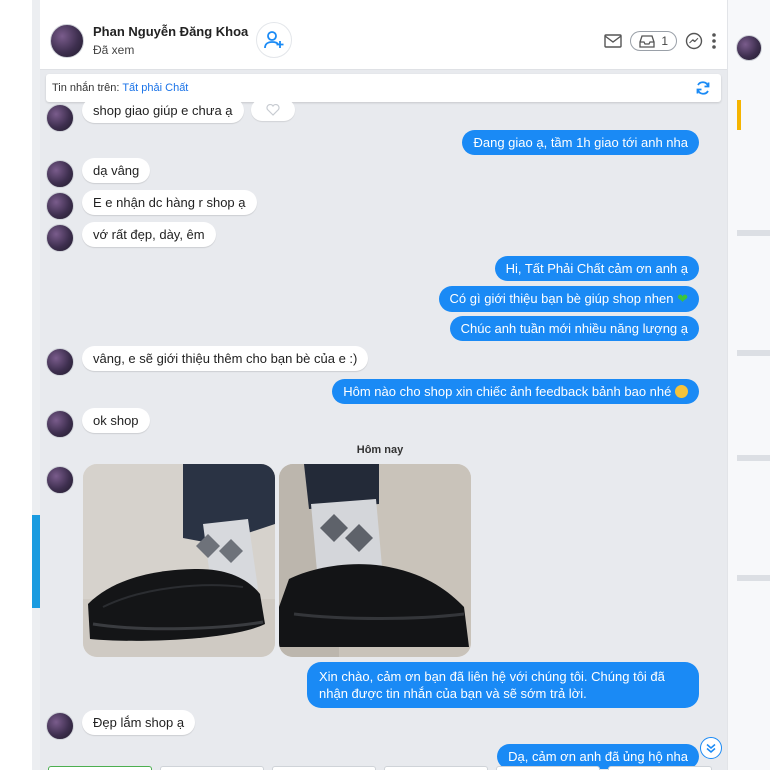 This screenshot has height=770, width=770. I want to click on incoming-message: Đẹp lắm shop ạ, so click(139, 722).